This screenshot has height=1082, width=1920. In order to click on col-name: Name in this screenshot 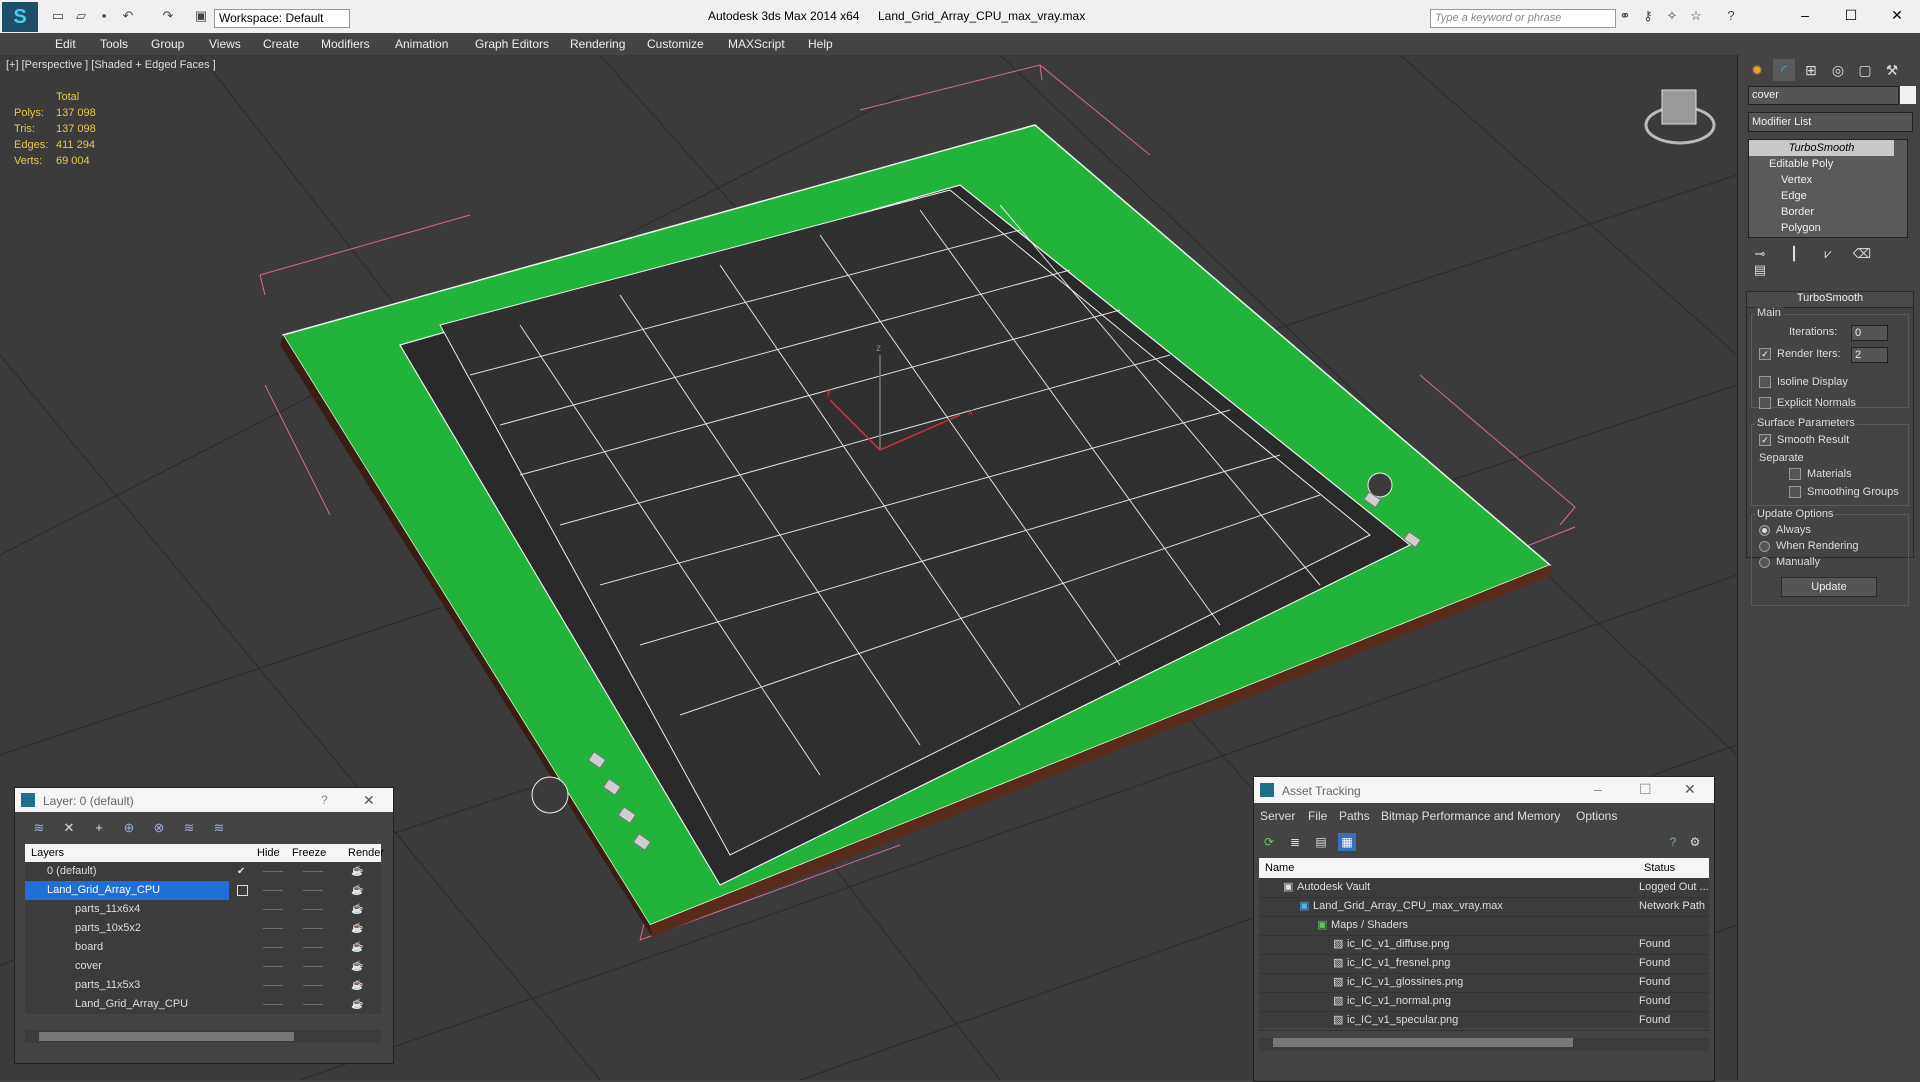, I will do `click(1279, 868)`.